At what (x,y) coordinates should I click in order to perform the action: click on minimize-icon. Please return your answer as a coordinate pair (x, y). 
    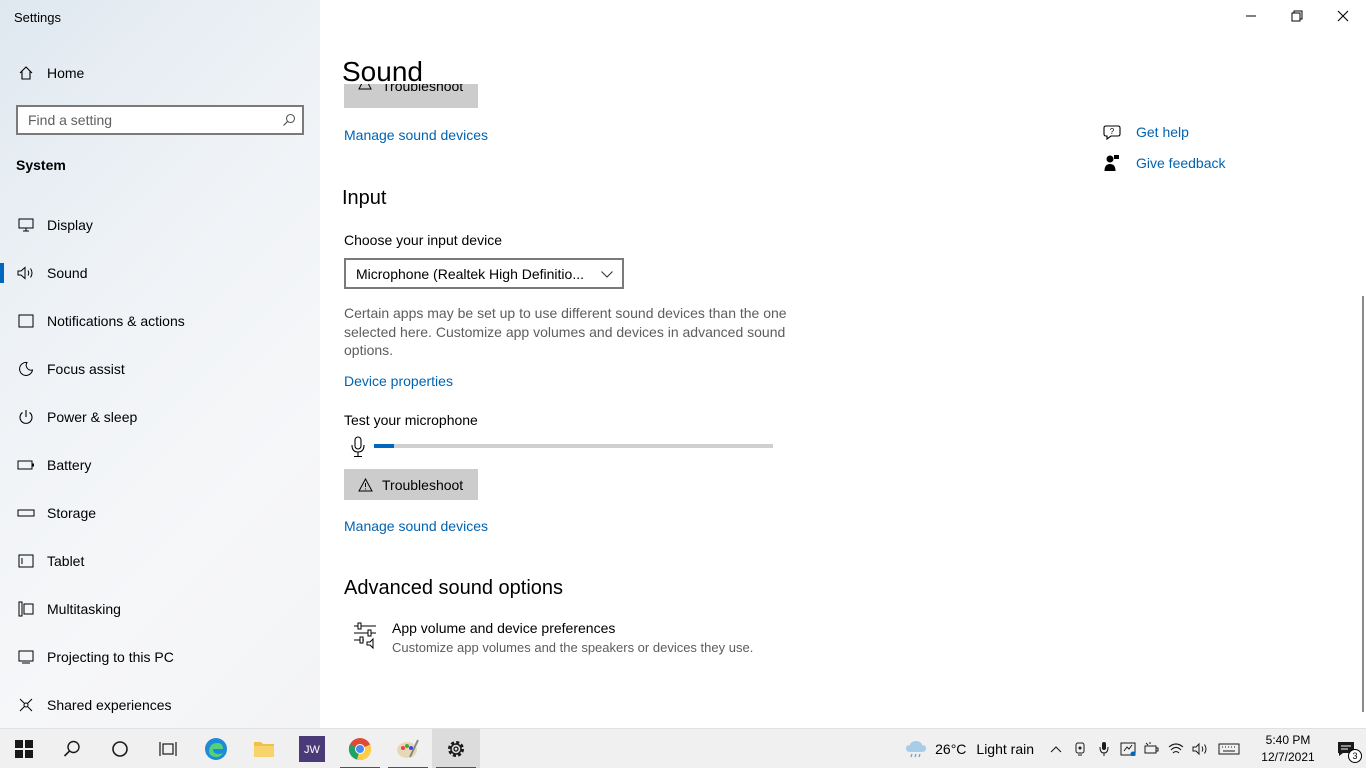
    Looking at the image, I should click on (1251, 16).